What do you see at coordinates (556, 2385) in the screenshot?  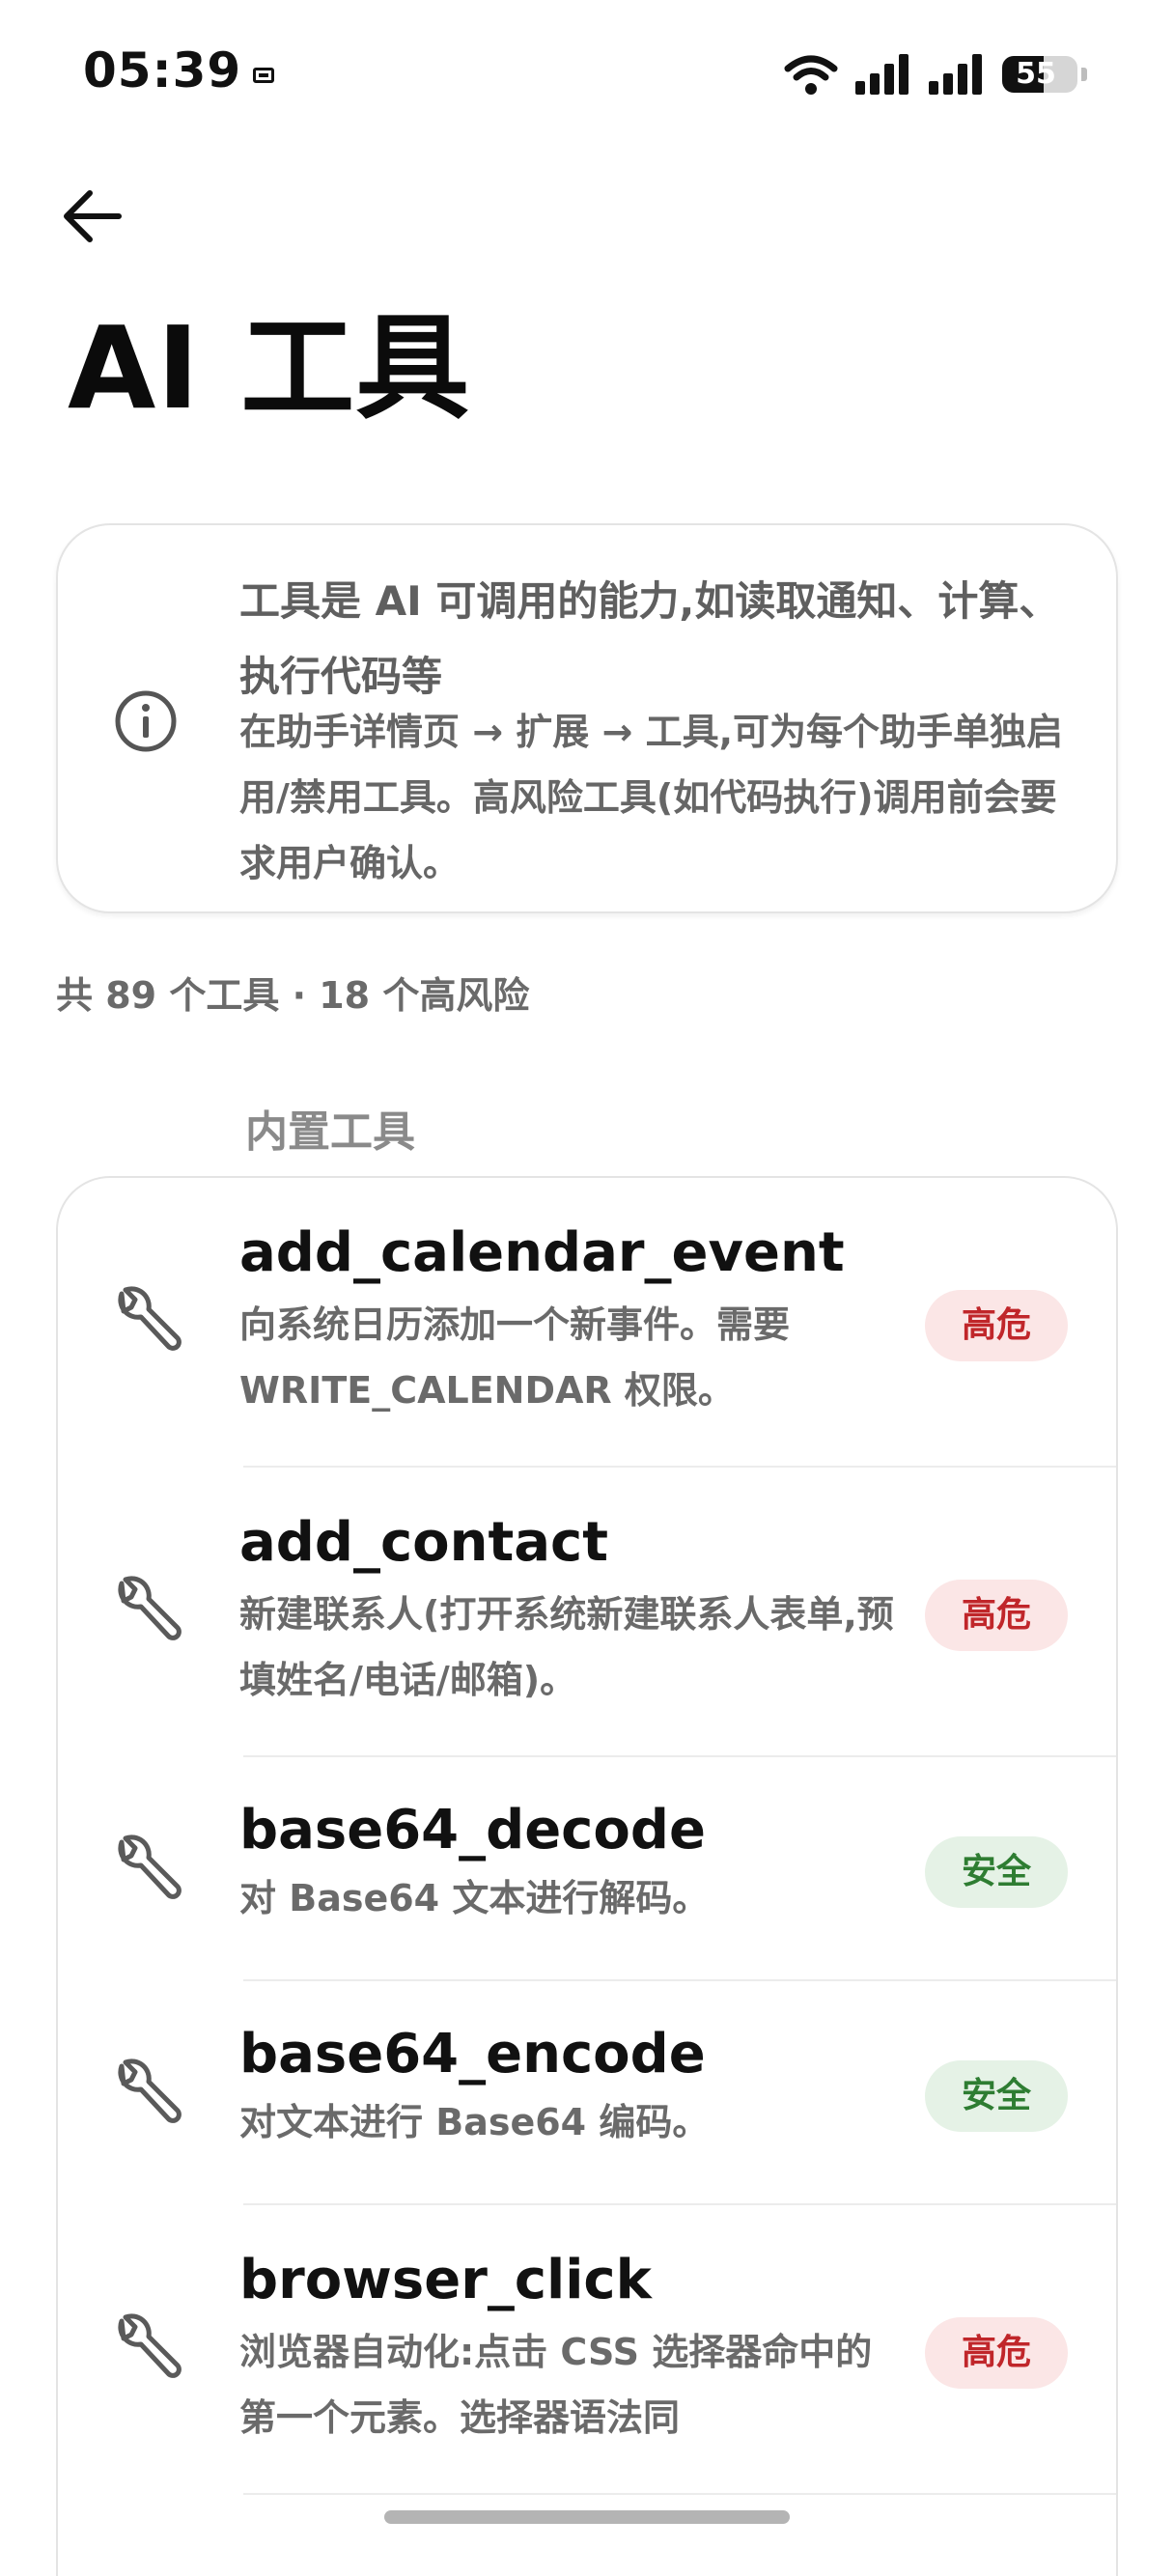 I see `tool-desc: 浏览器自动化:点击 CSS 选择器命中的第一个元素。选择器语法同` at bounding box center [556, 2385].